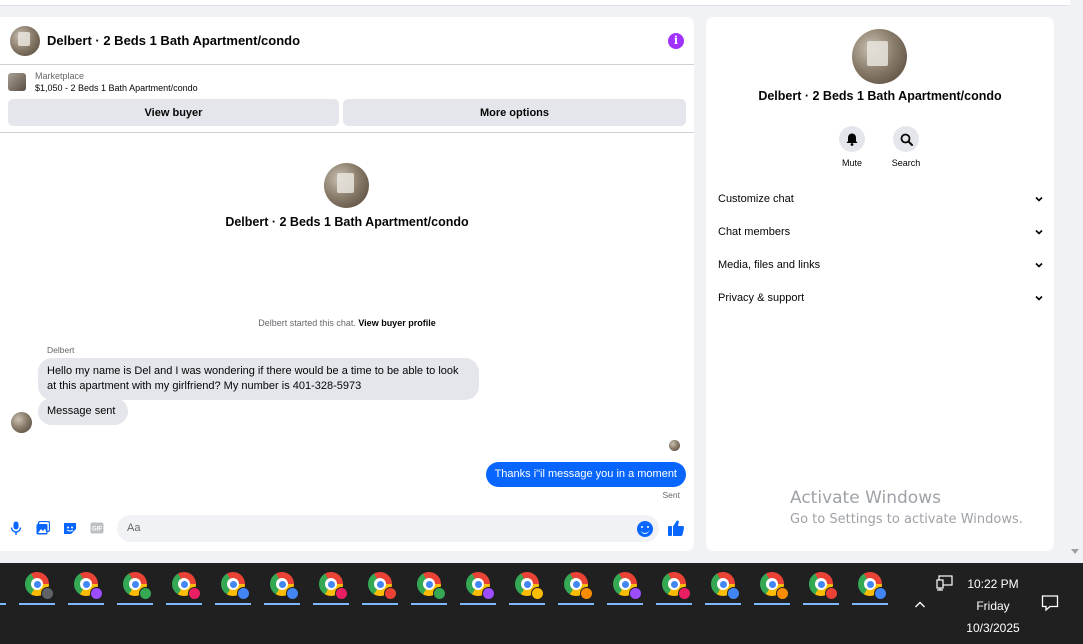  What do you see at coordinates (21, 422) in the screenshot?
I see `sender-avatar` at bounding box center [21, 422].